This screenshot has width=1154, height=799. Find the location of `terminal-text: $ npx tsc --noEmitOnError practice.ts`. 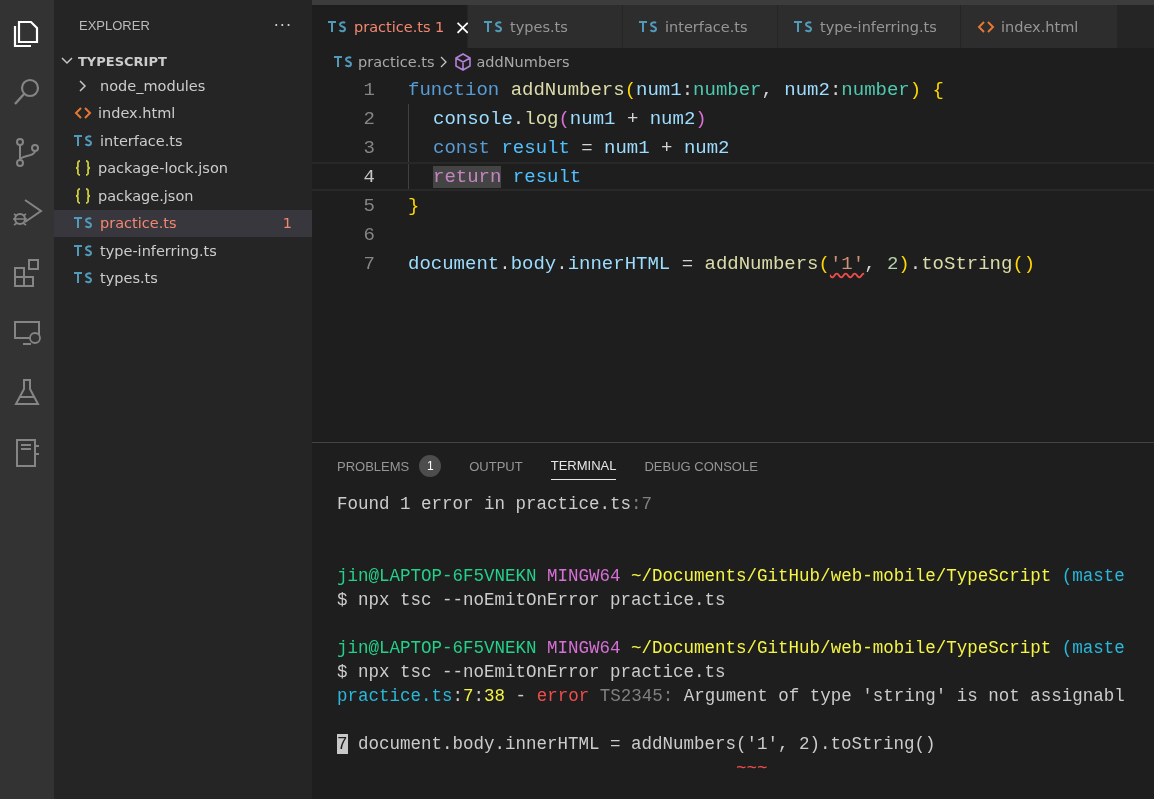

terminal-text: $ npx tsc --noEmitOnError practice.ts is located at coordinates (531, 600).